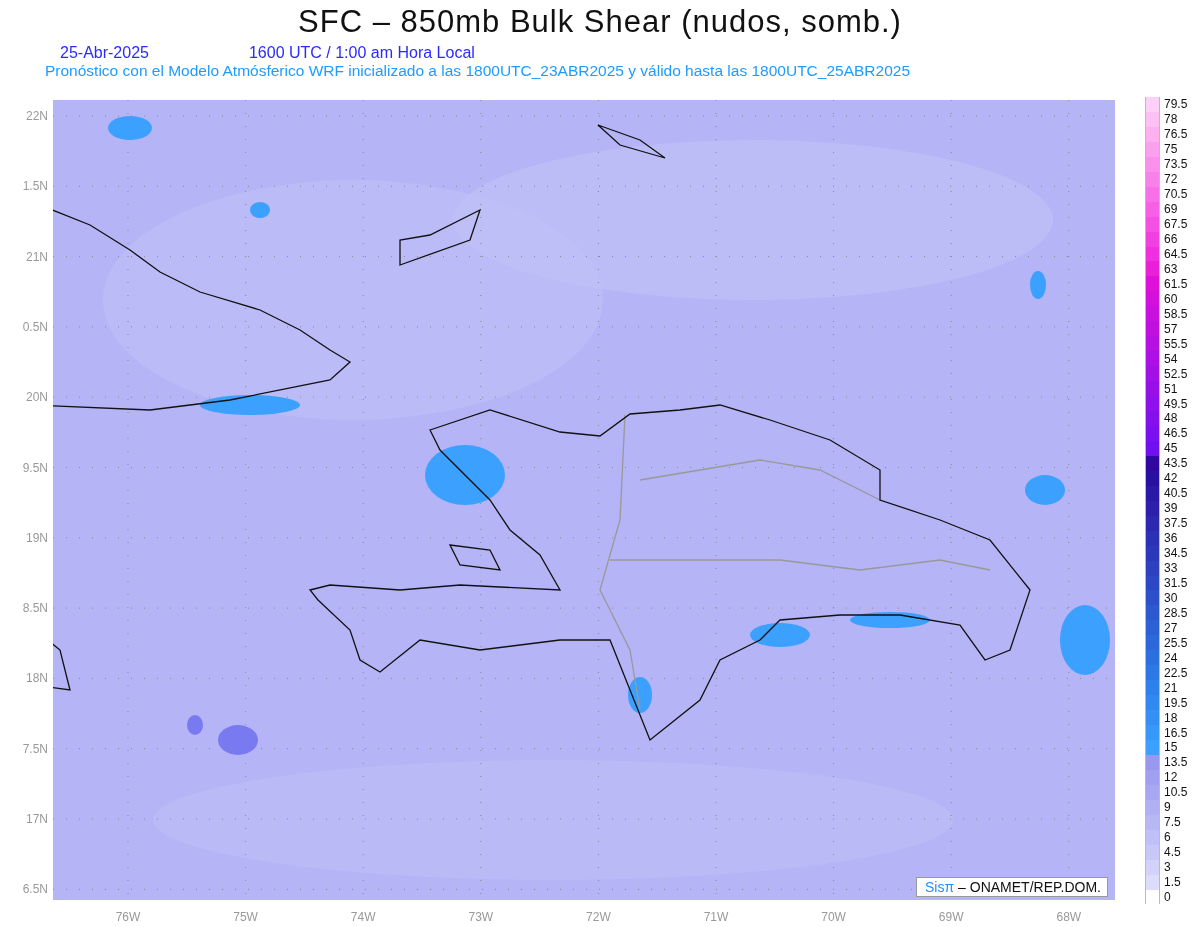 The height and width of the screenshot is (927, 1200). What do you see at coordinates (1176, 493) in the screenshot?
I see `legend-label: 40.5` at bounding box center [1176, 493].